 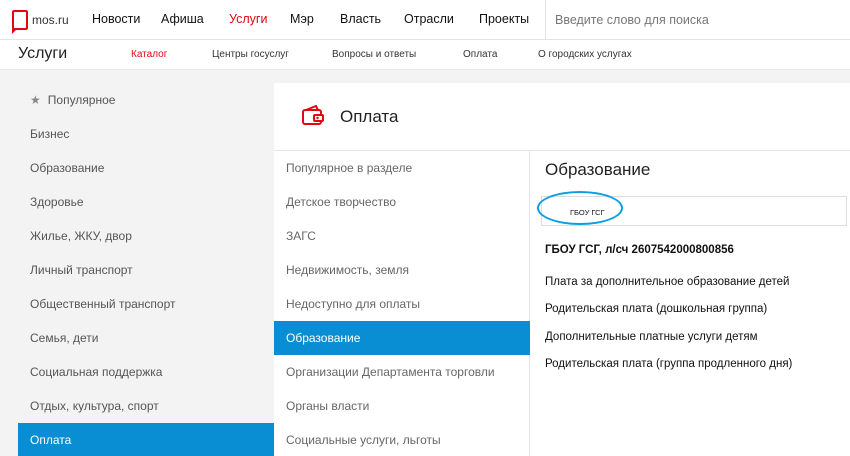 I want to click on mosru-logo-icon, so click(x=20, y=22).